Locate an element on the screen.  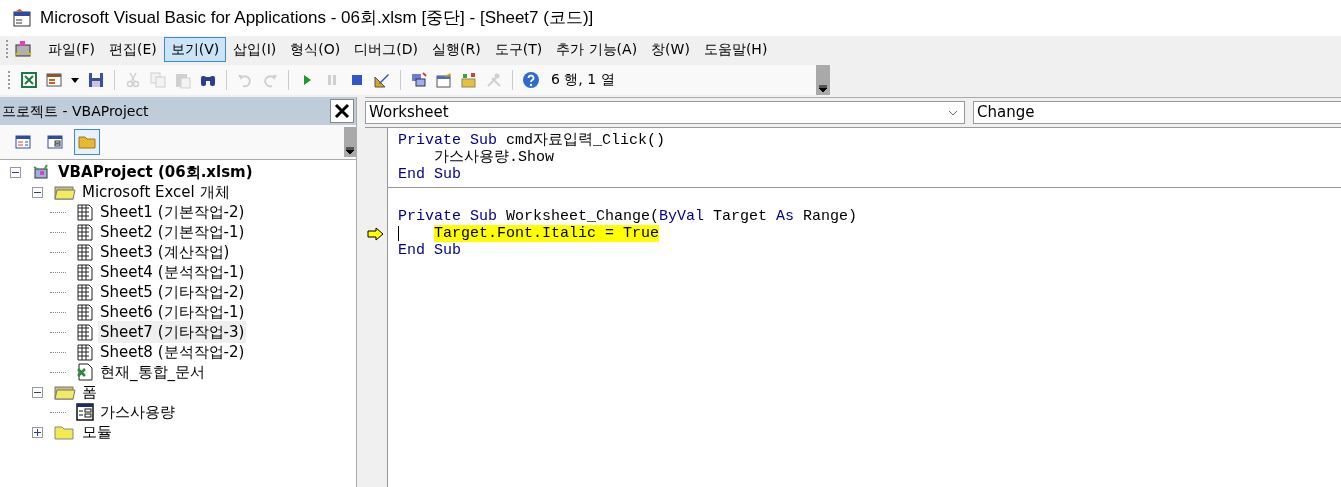
expand-icon is located at coordinates (37, 432).